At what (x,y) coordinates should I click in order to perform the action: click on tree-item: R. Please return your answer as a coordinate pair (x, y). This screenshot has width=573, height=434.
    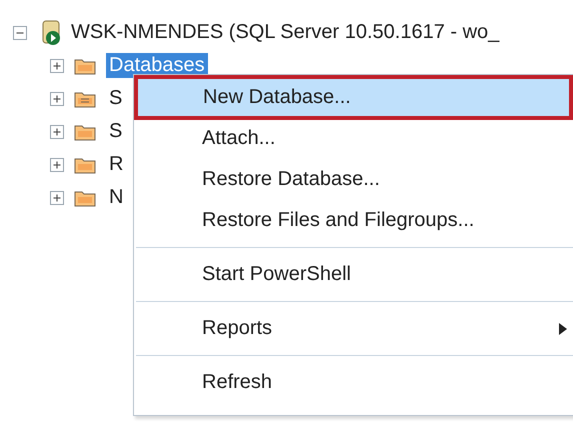
    Looking at the image, I should click on (116, 164).